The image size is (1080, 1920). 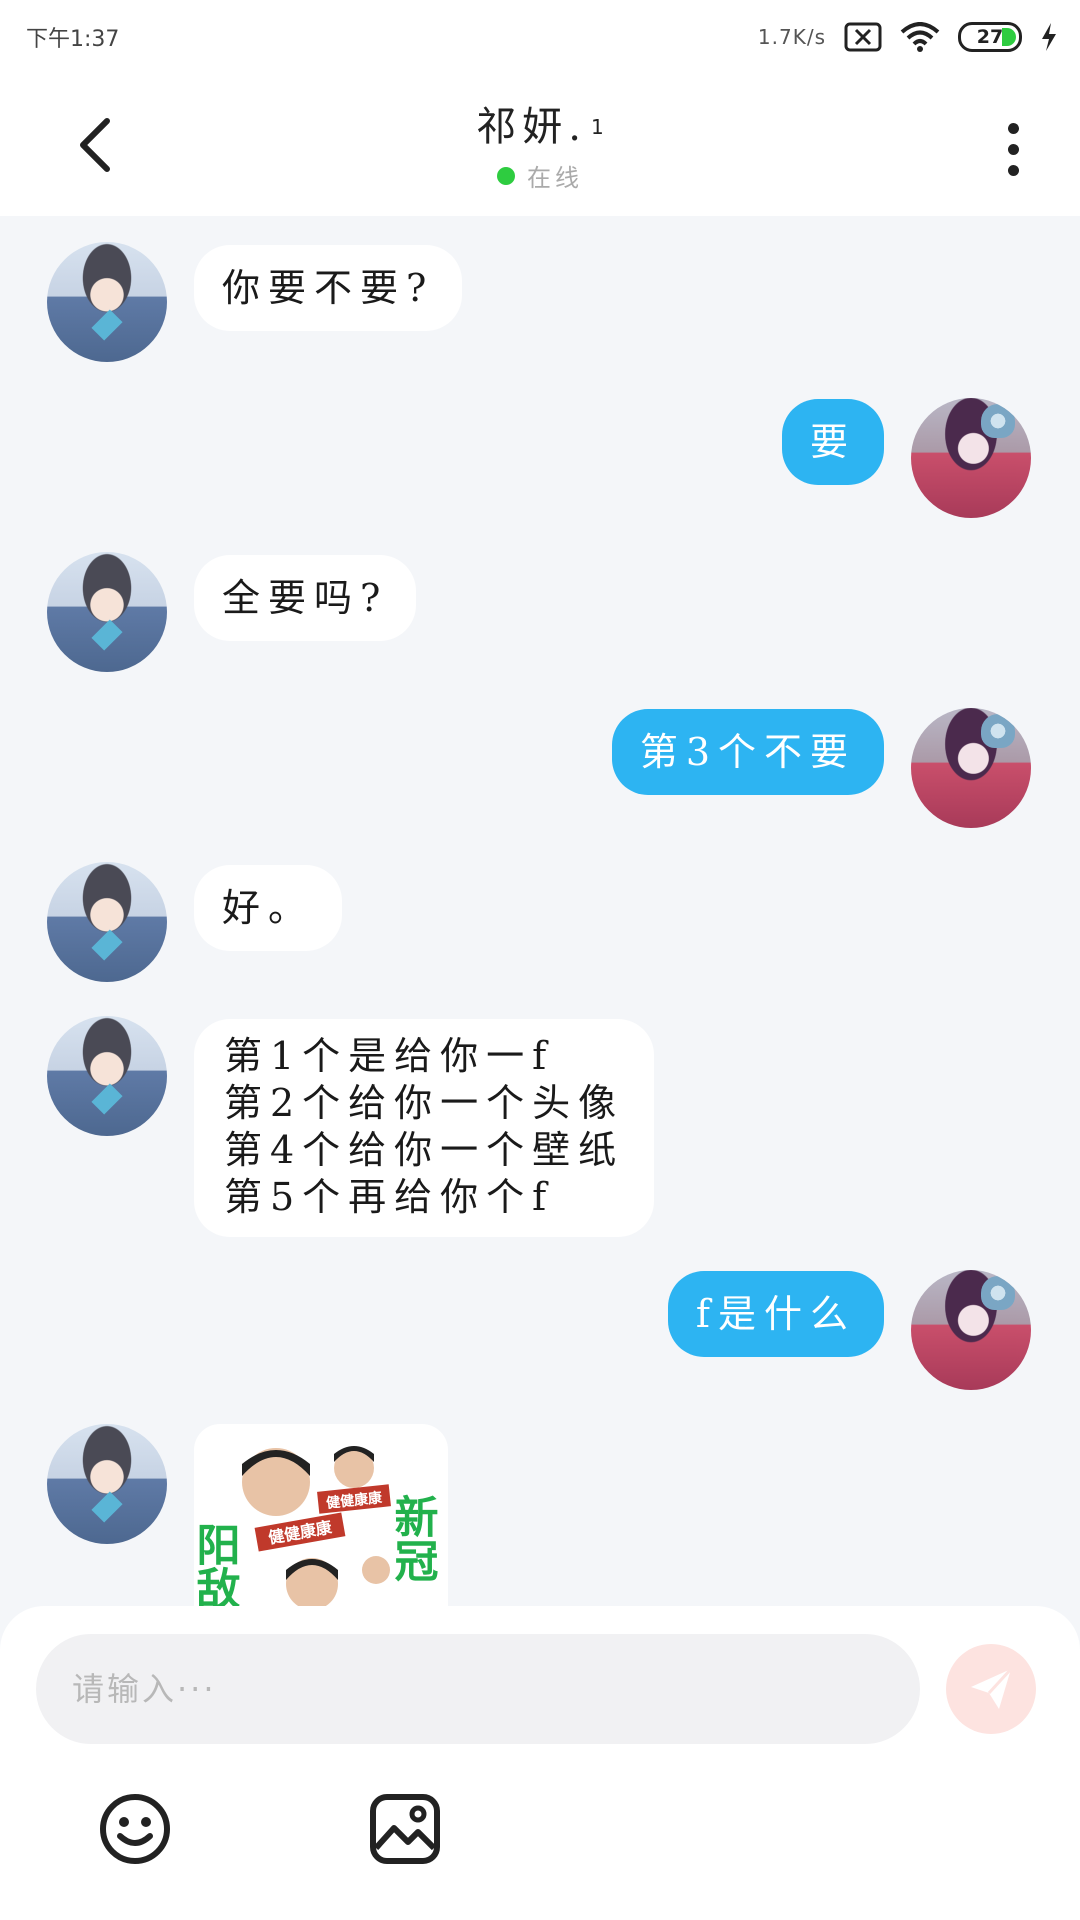 I want to click on message-incoming: 好。, so click(x=195, y=922).